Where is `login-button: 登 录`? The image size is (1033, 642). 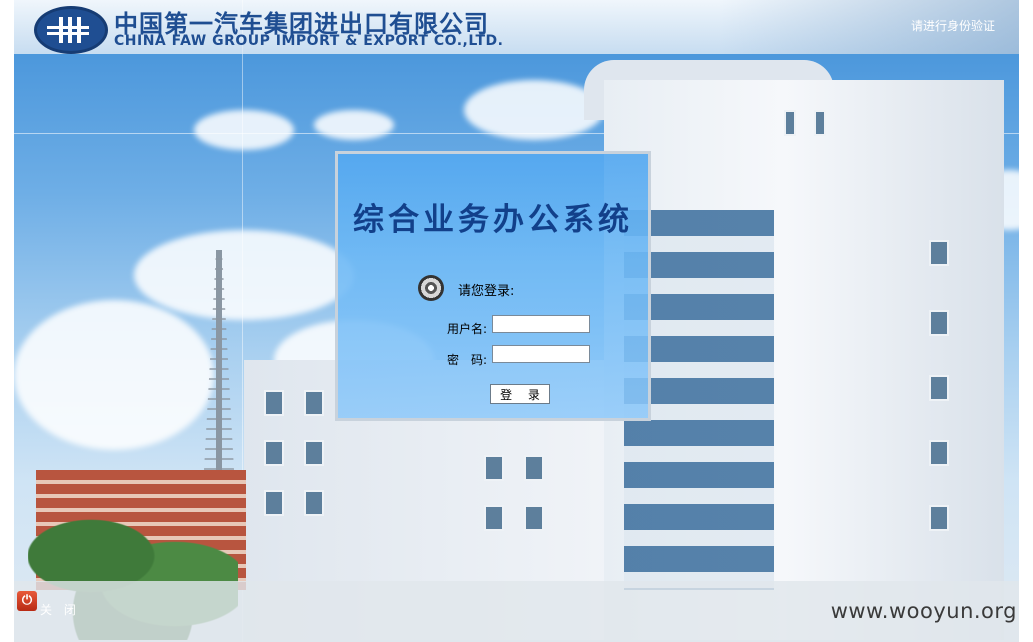
login-button: 登 录 is located at coordinates (520, 394).